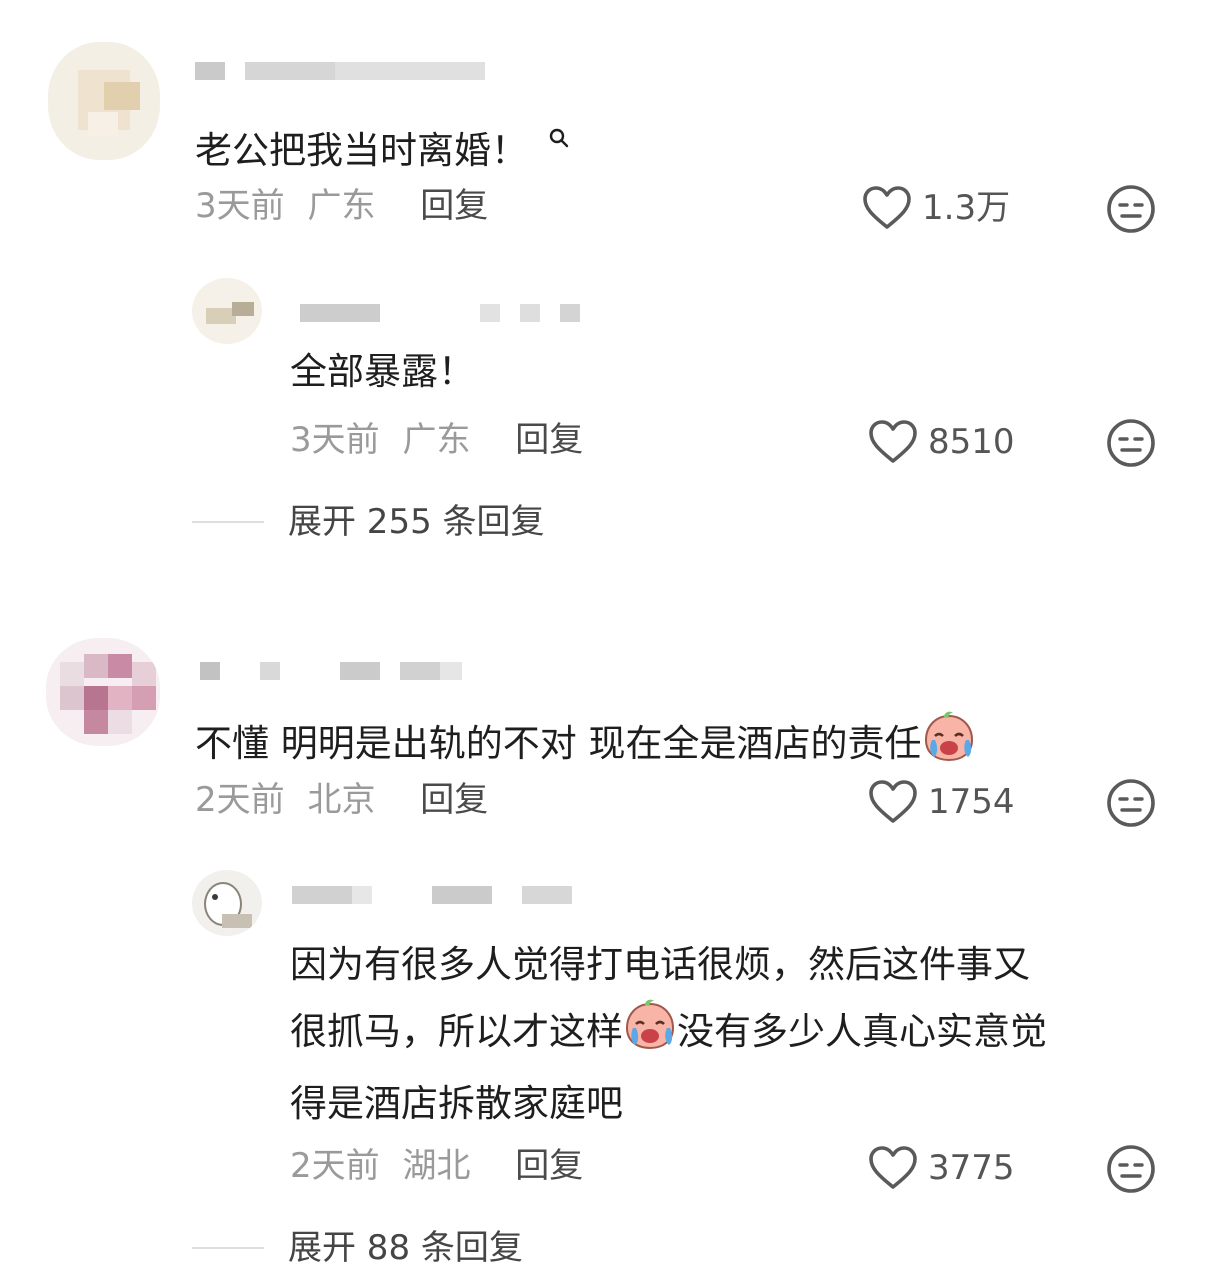  I want to click on like-button: 1.3万, so click(936, 208).